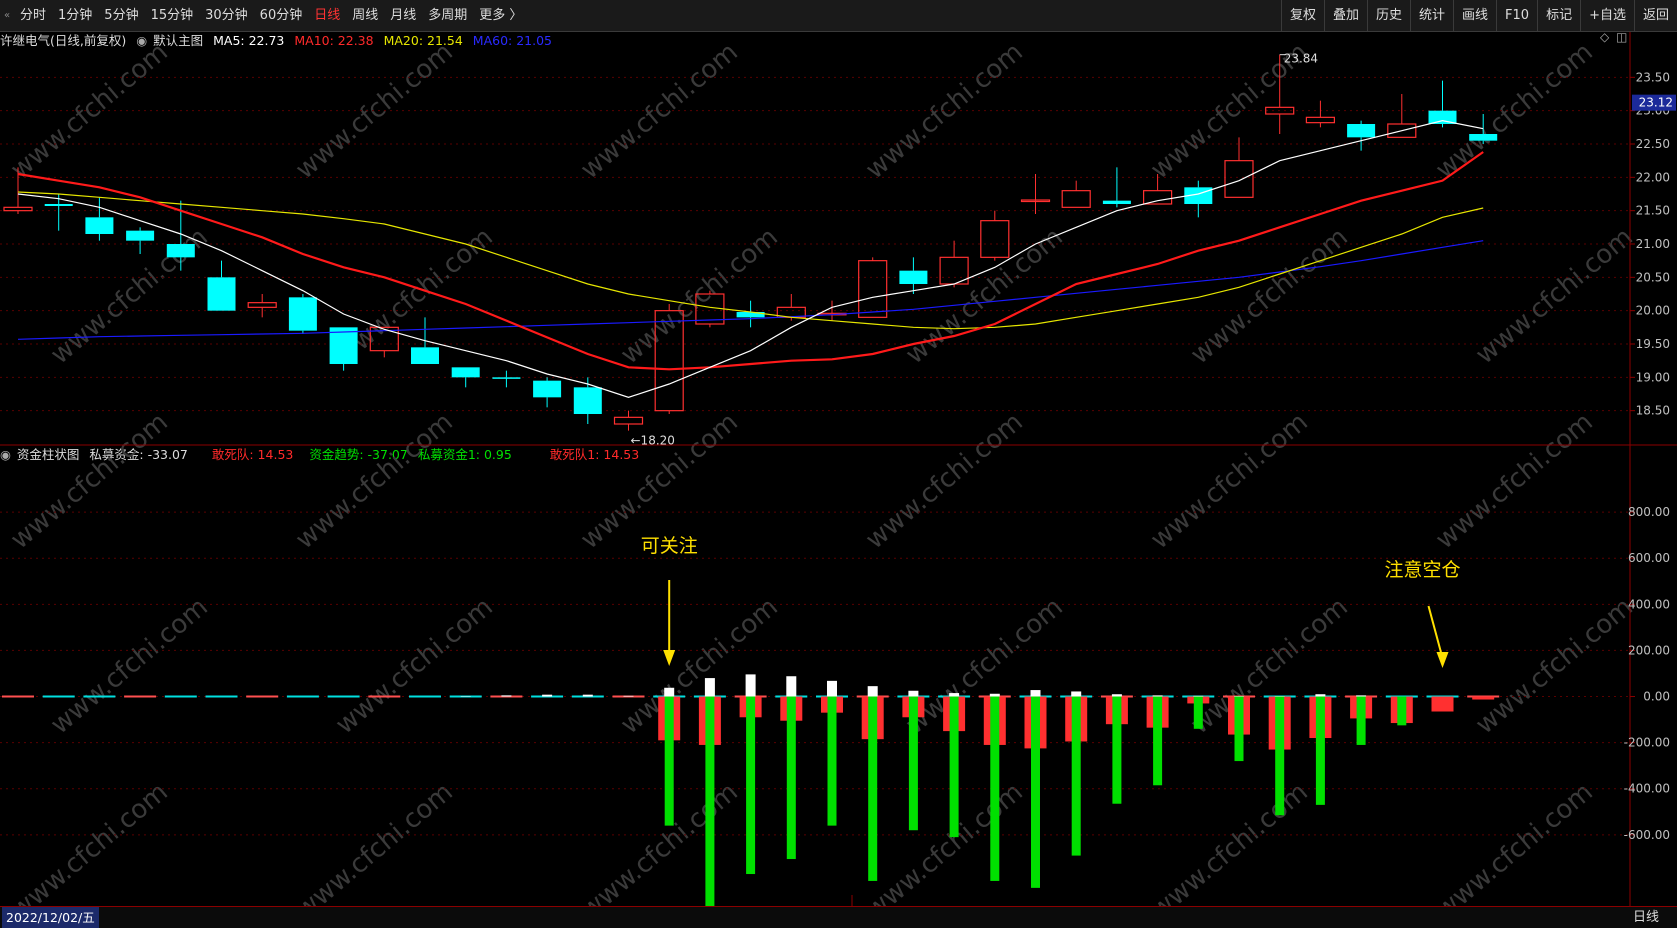 The width and height of the screenshot is (1677, 928). What do you see at coordinates (1646, 917) in the screenshot?
I see `period-label: 日线` at bounding box center [1646, 917].